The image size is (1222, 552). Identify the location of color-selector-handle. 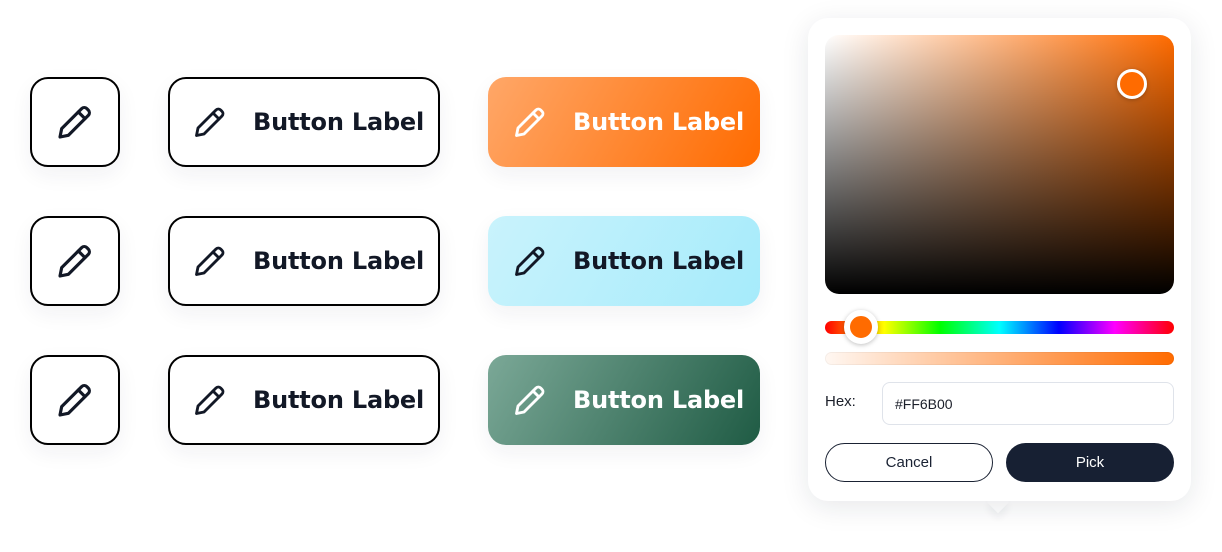
(1132, 84).